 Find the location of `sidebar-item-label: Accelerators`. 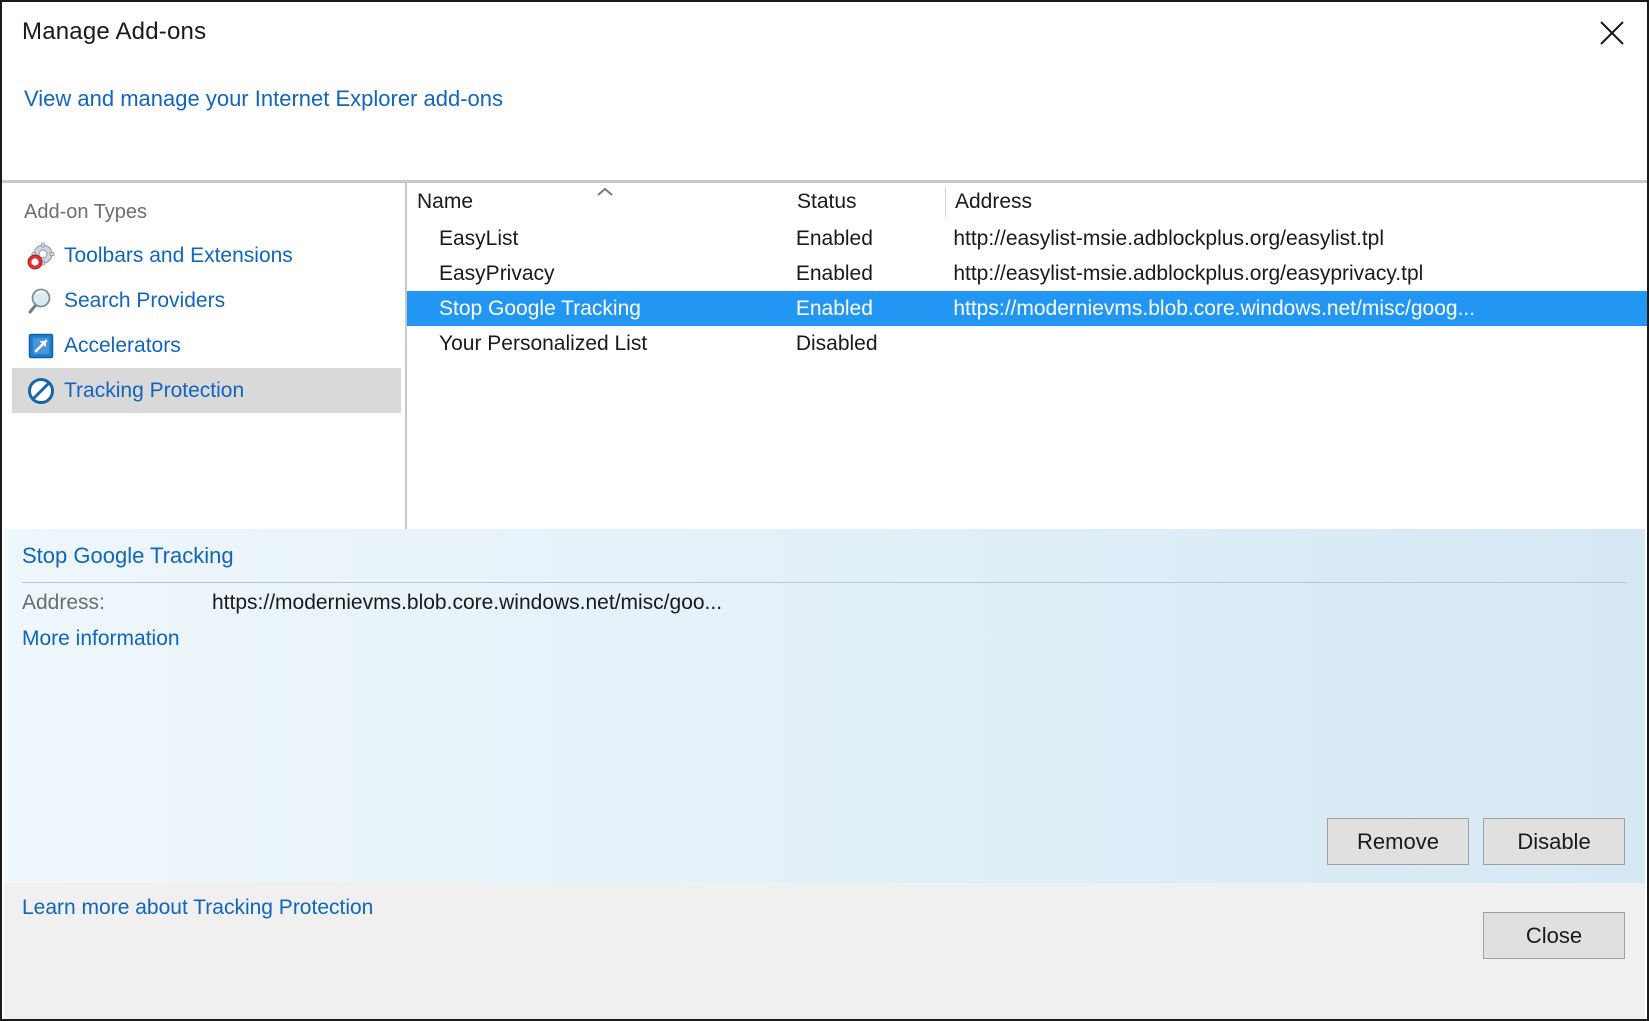

sidebar-item-label: Accelerators is located at coordinates (122, 345).